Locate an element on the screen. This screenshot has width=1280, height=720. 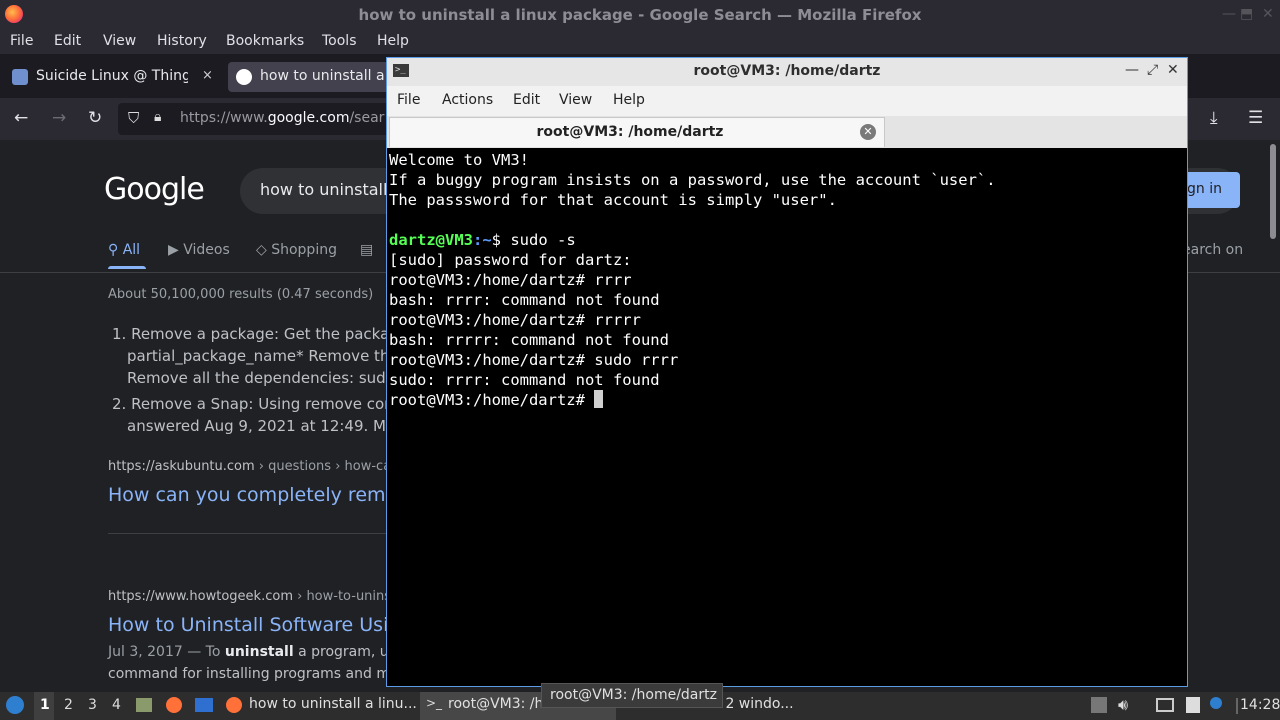
text-cursor is located at coordinates (599, 399).